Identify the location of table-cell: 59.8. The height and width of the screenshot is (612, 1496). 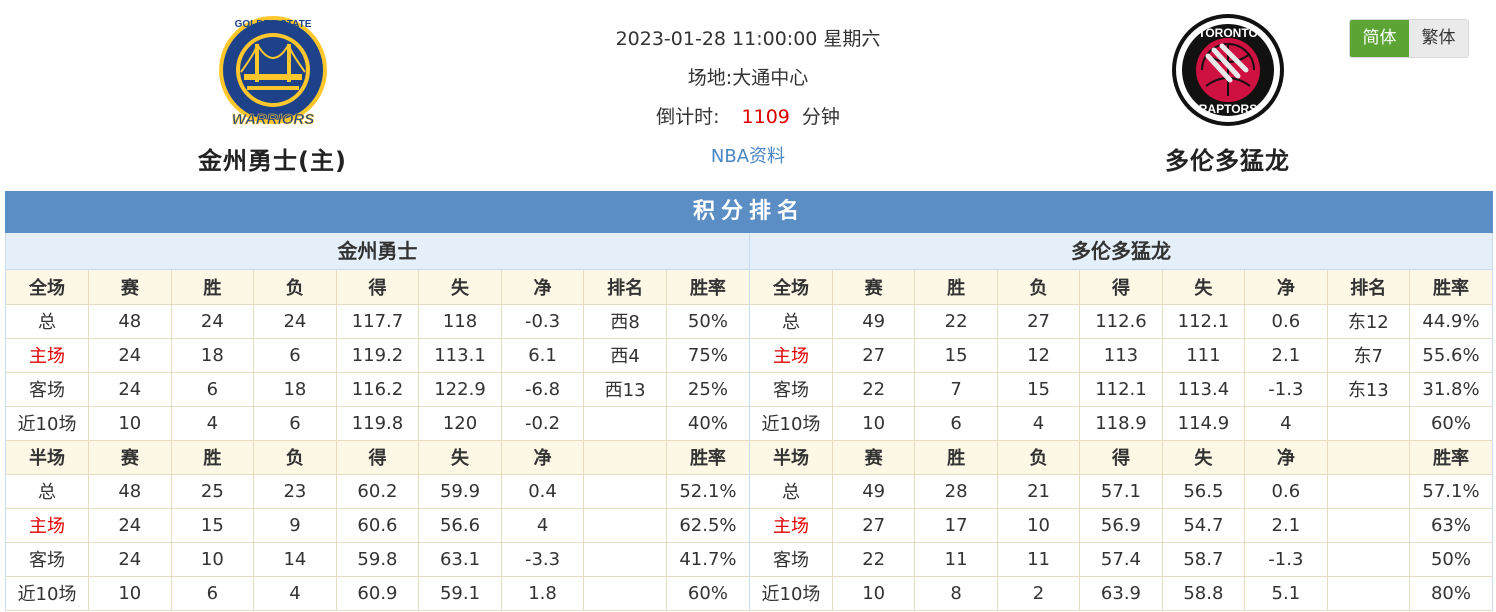
(378, 559).